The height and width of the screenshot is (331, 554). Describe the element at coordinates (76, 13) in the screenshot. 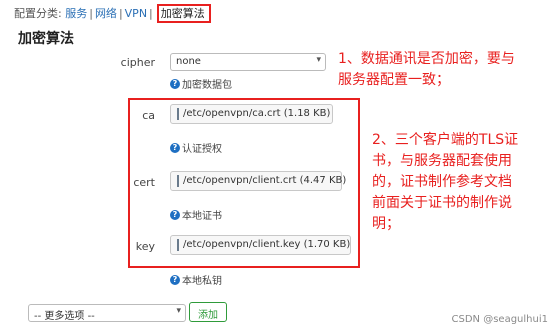

I see `breadcrumb-link-service: 服务` at that location.